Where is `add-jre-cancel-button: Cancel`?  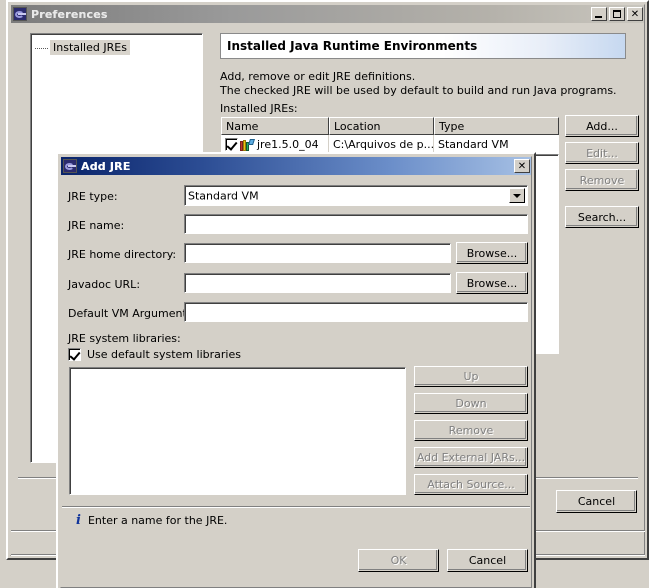 add-jre-cancel-button: Cancel is located at coordinates (487, 560).